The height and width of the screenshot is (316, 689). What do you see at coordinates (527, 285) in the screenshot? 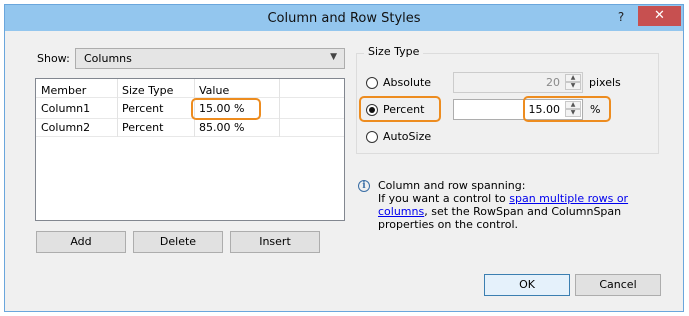
I see `ok-button: OK` at bounding box center [527, 285].